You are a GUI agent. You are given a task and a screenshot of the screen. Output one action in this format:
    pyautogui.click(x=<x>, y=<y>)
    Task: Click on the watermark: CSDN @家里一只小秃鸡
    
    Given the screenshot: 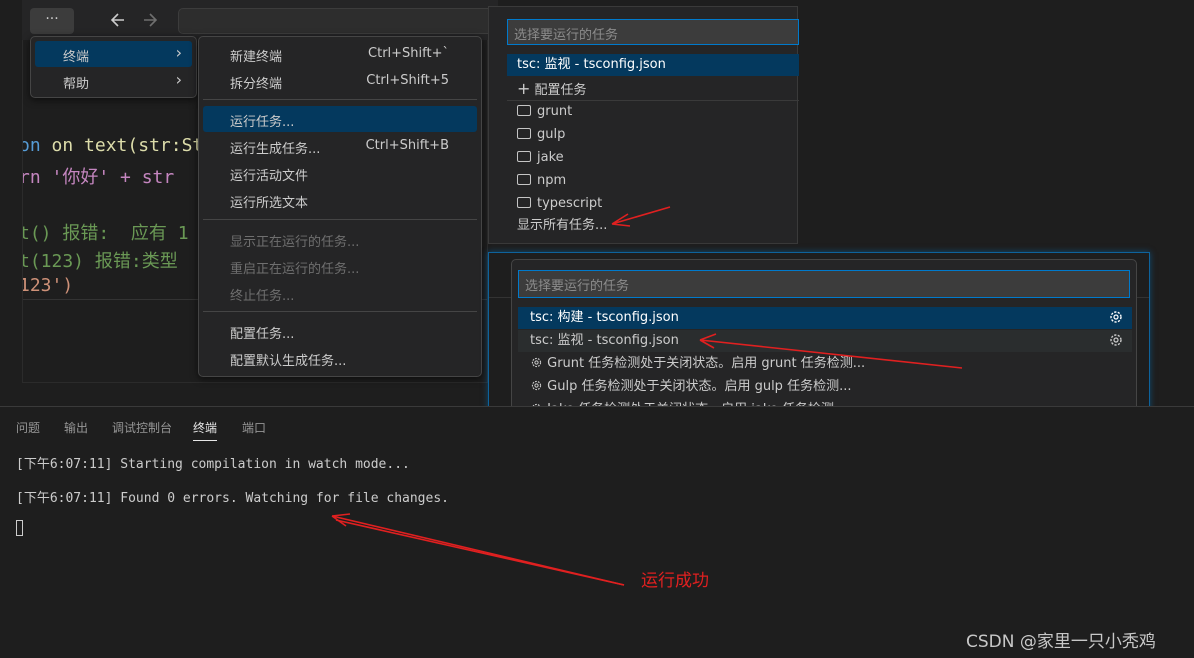 What is the action you would take?
    pyautogui.click(x=1061, y=642)
    